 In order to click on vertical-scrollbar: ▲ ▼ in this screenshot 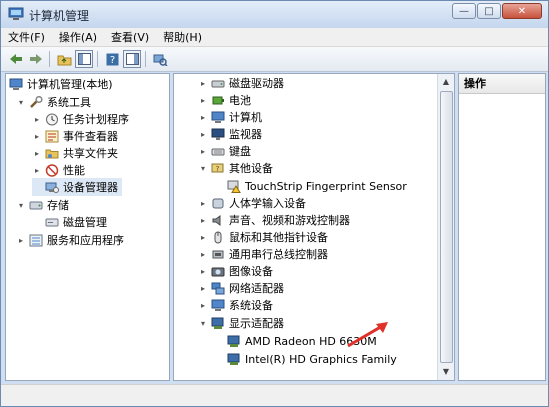, I will do `click(445, 227)`.